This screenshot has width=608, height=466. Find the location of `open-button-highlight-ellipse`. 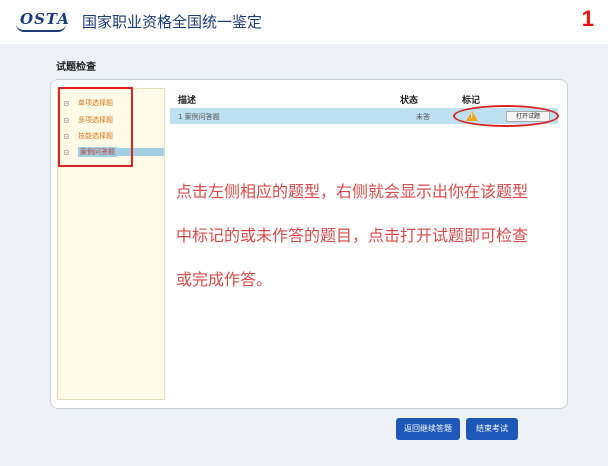

open-button-highlight-ellipse is located at coordinates (506, 116).